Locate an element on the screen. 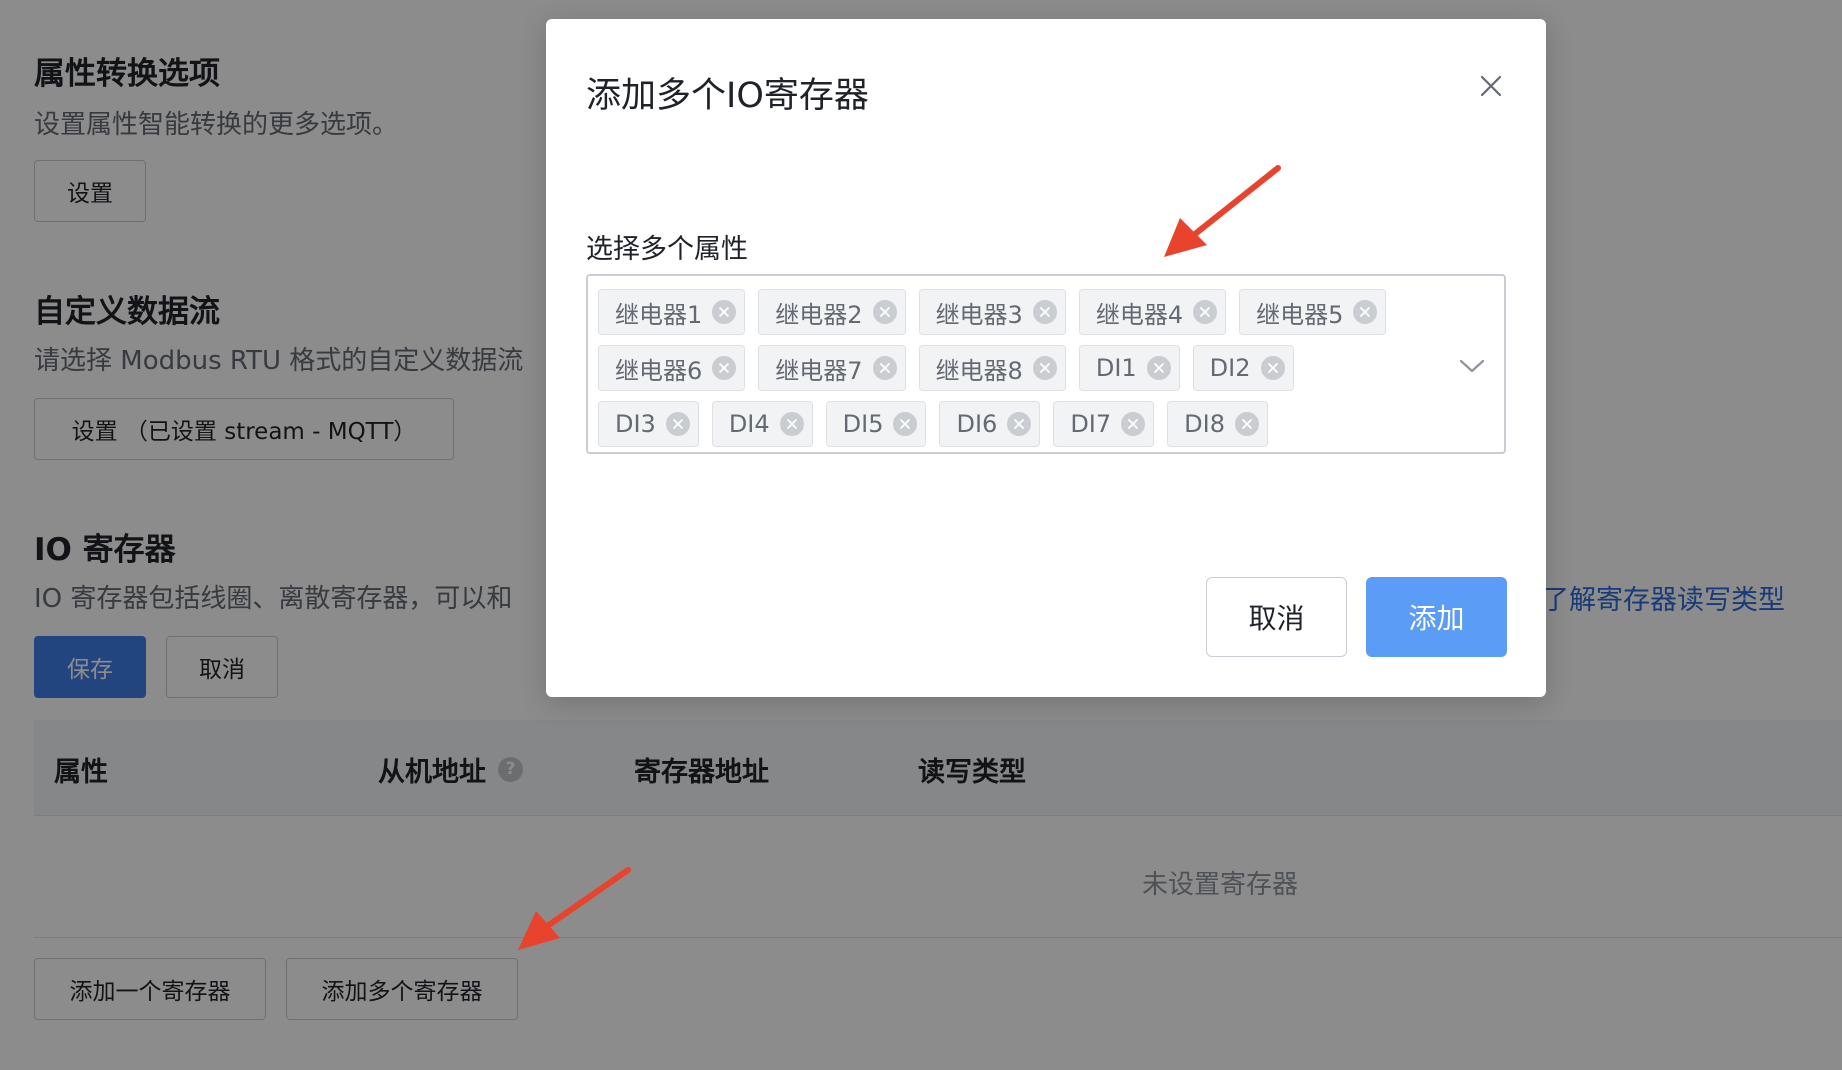 The width and height of the screenshot is (1842, 1070). chevron-down-icon is located at coordinates (1472, 366).